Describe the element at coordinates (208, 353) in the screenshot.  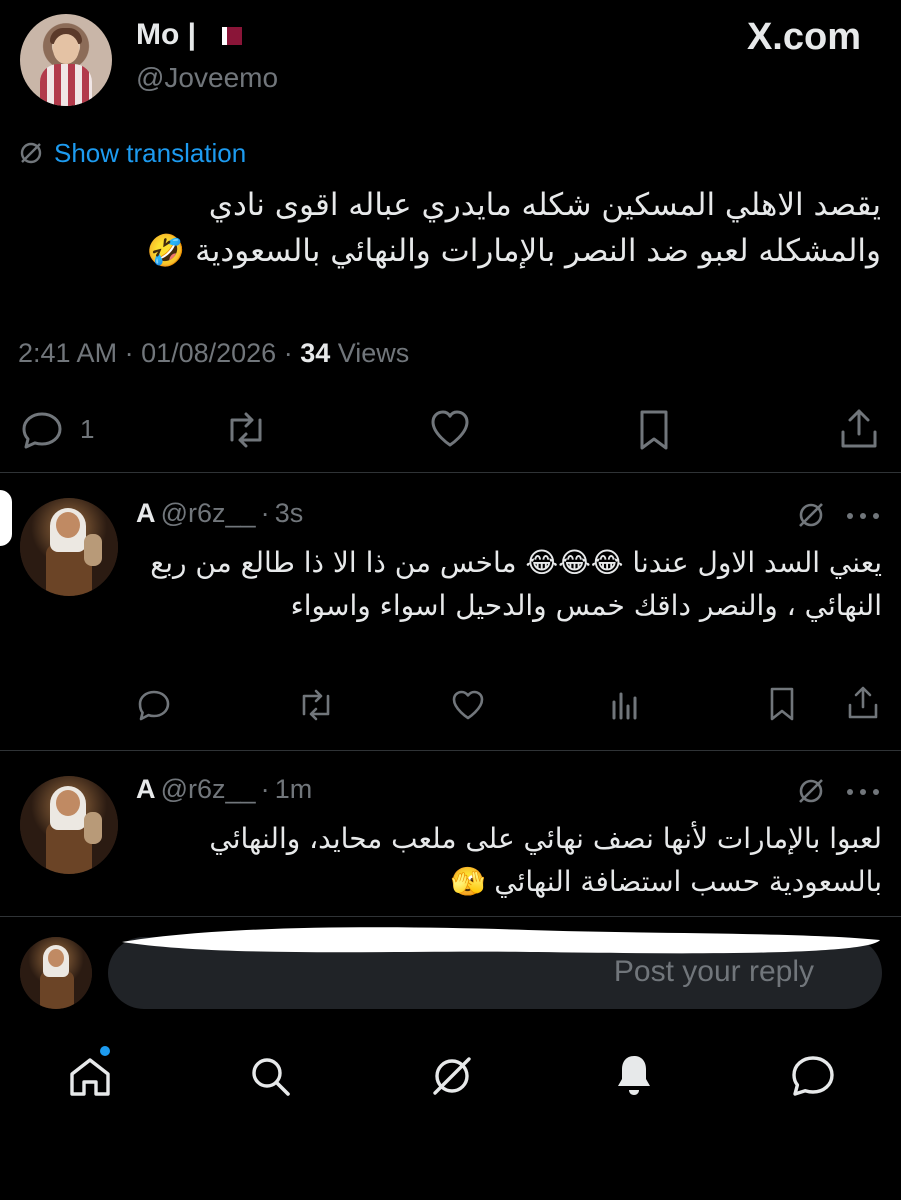
I see `post-date: 01/08/2026` at that location.